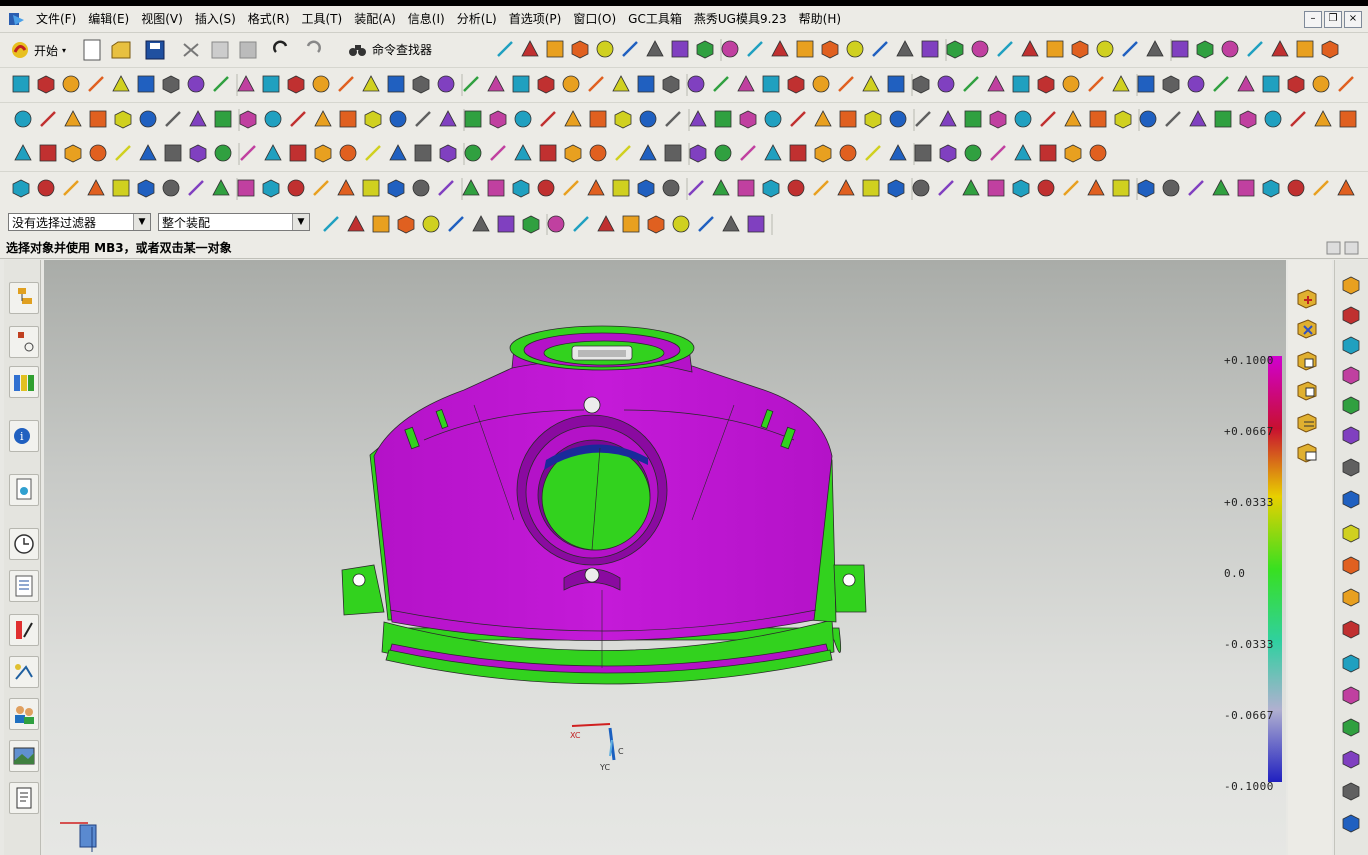  What do you see at coordinates (1307, 390) in the screenshot?
I see `move-component-icon` at bounding box center [1307, 390].